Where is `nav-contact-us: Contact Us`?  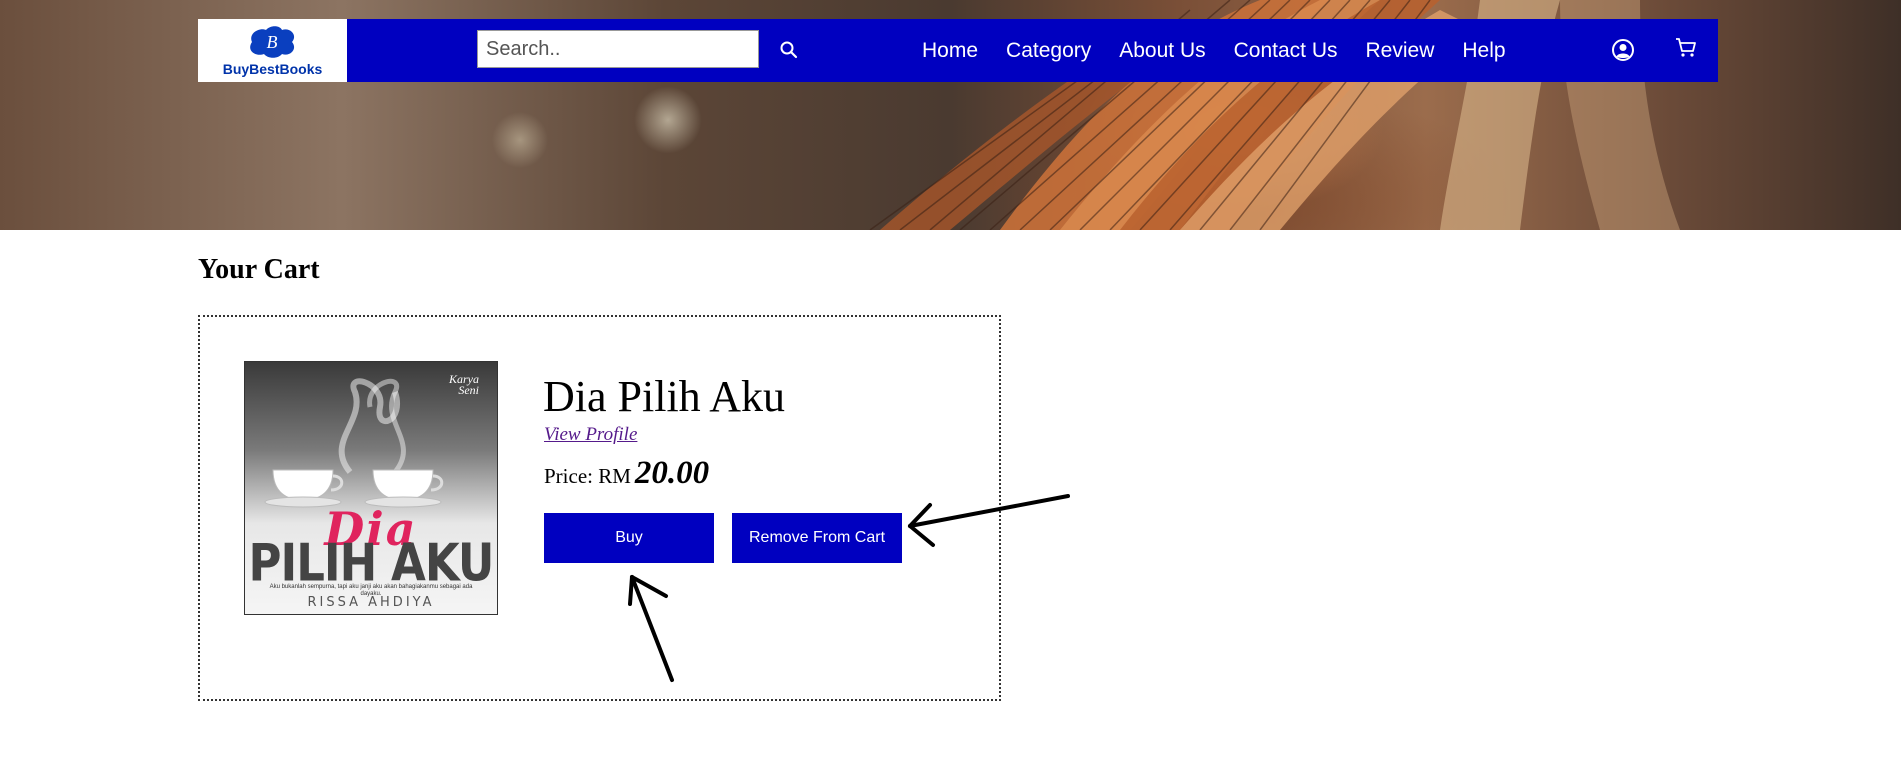
nav-contact-us: Contact Us is located at coordinates (1286, 51).